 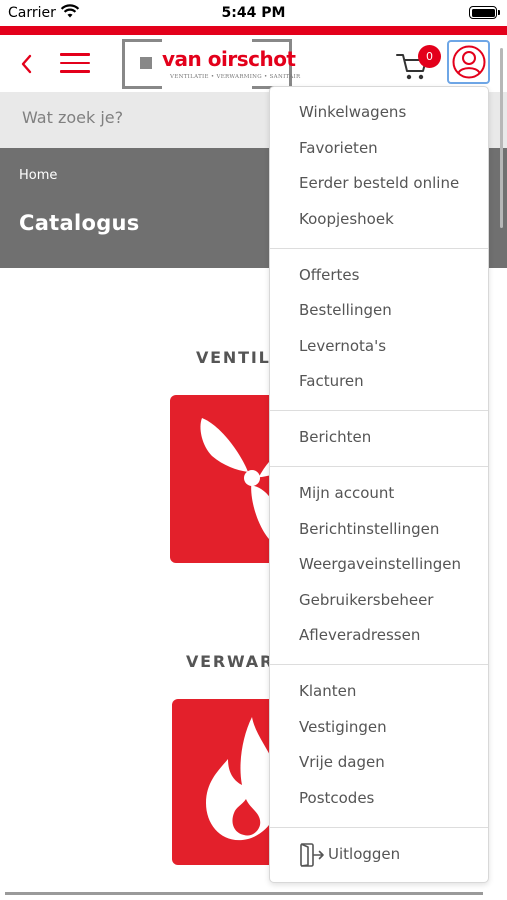 What do you see at coordinates (331, 381) in the screenshot?
I see `menu-item-facturen: Facturen` at bounding box center [331, 381].